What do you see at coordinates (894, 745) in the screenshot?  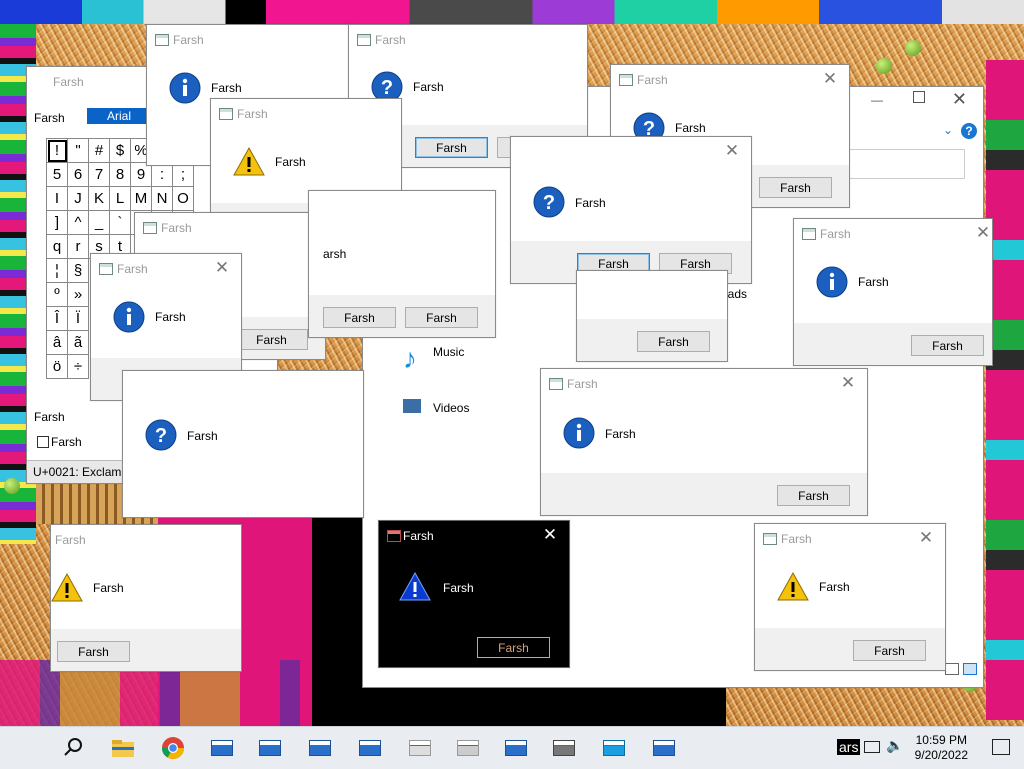 I see `volume-icon: 🔈` at bounding box center [894, 745].